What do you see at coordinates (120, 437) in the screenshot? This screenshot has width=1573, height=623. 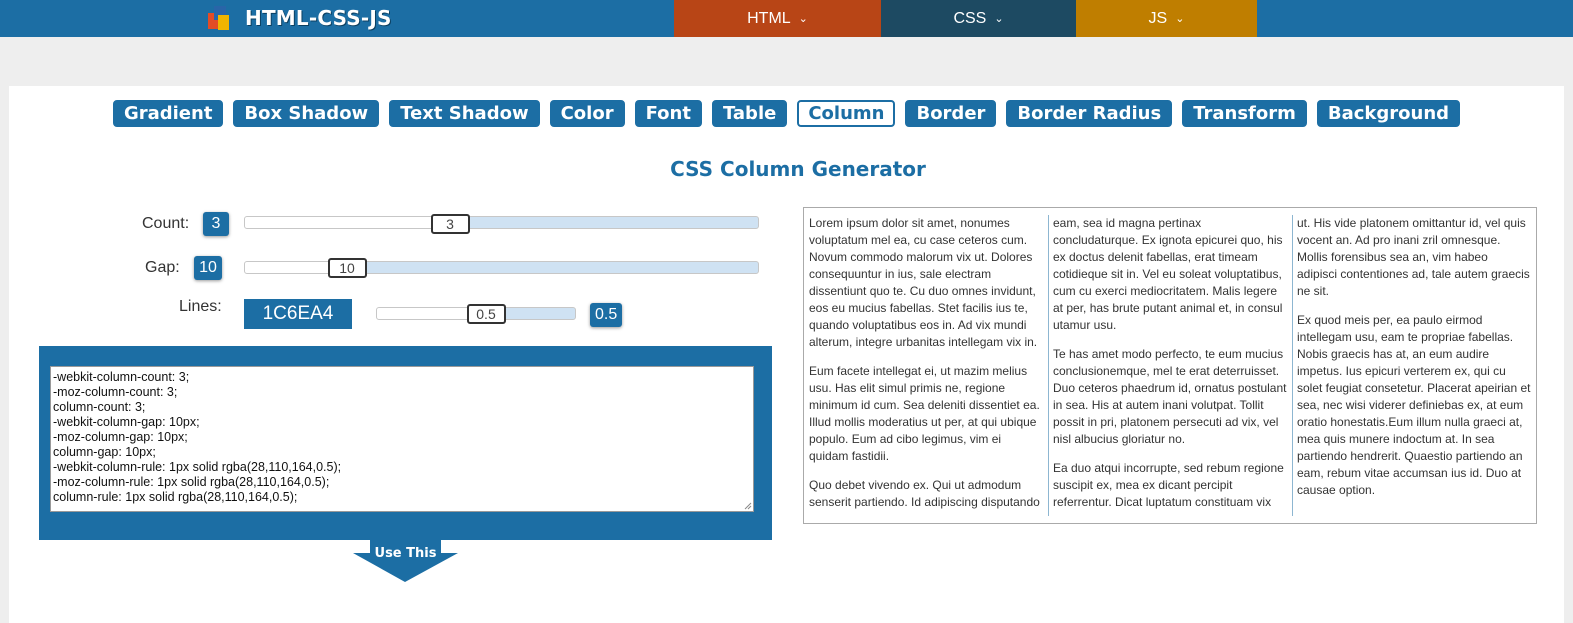 I see `code-line: -moz-column-gap: 10px;` at bounding box center [120, 437].